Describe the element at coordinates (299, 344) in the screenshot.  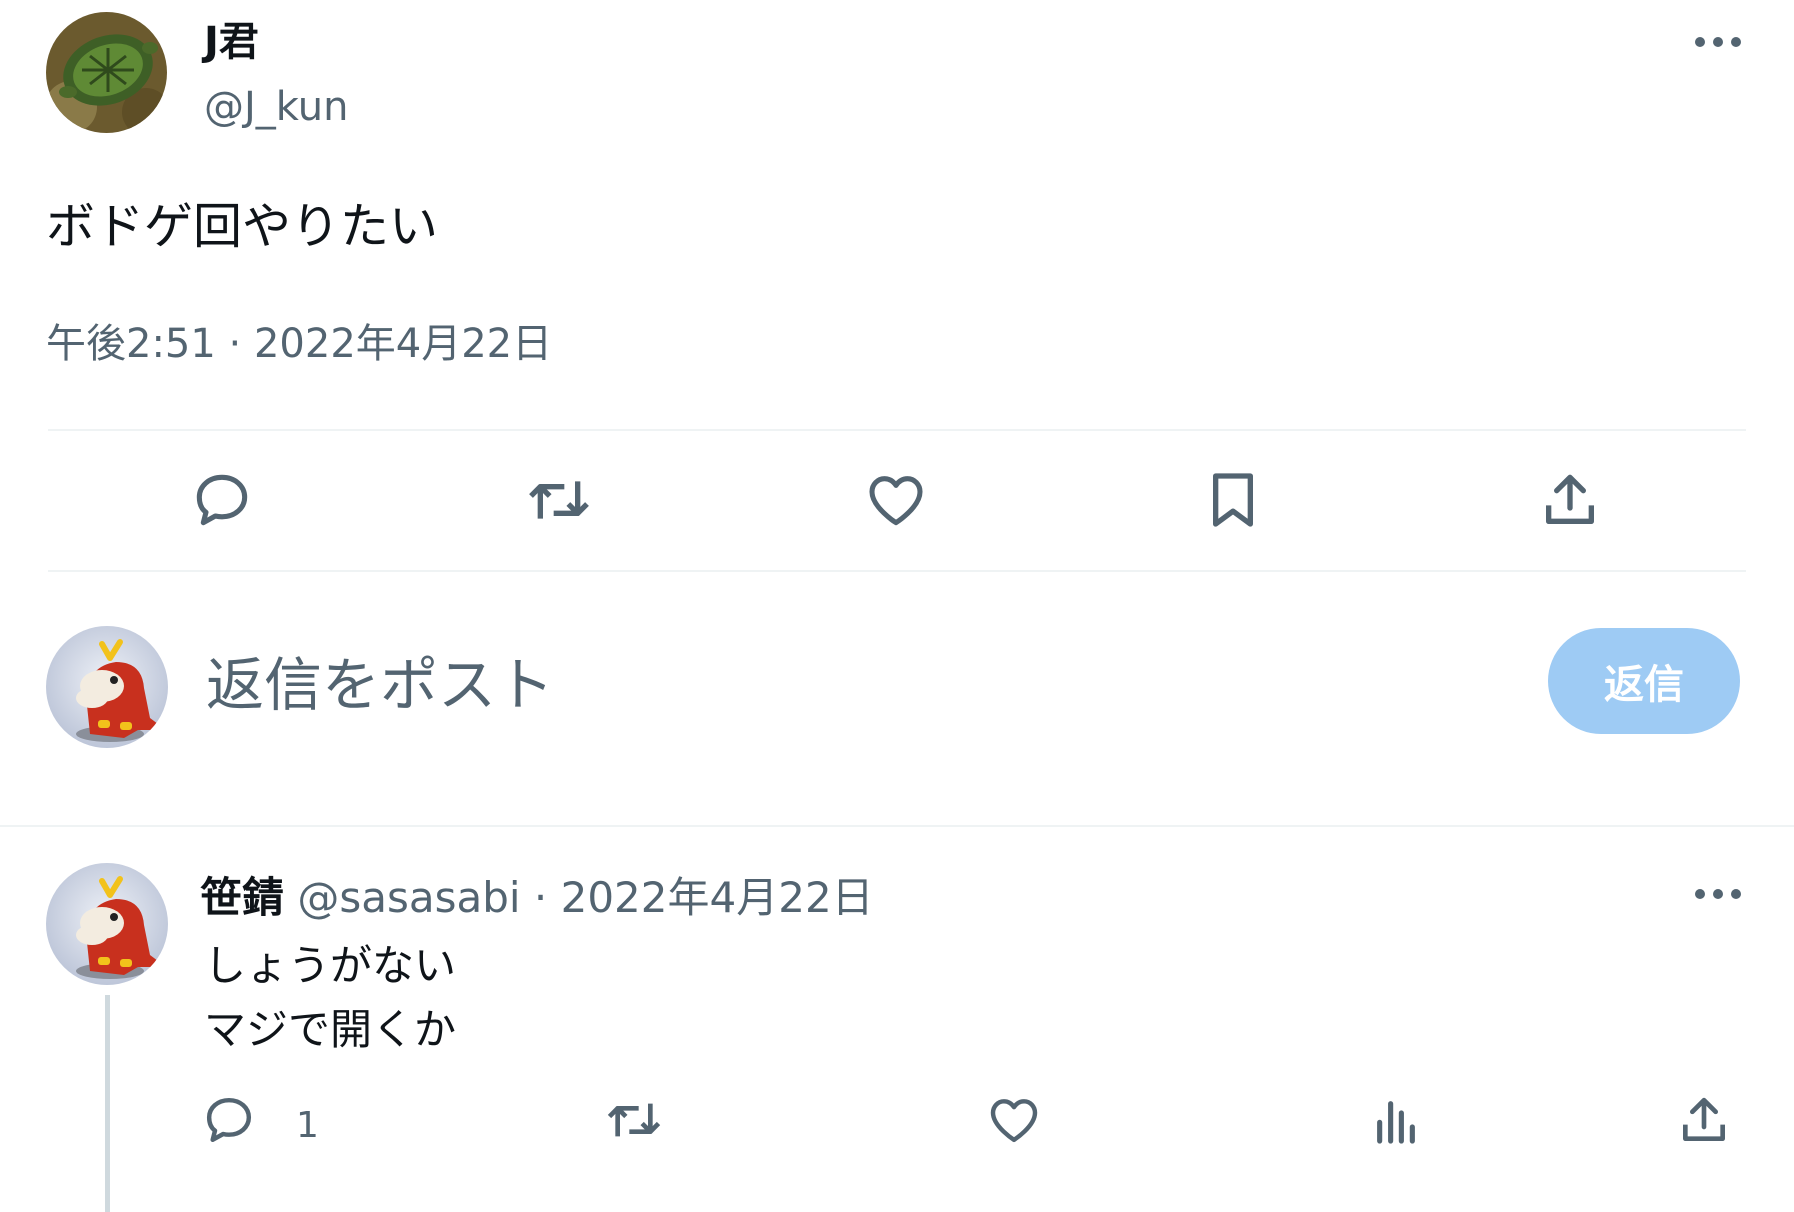
I see `tweet-timestamp: 午後2:51 · 2022年4月22日` at that location.